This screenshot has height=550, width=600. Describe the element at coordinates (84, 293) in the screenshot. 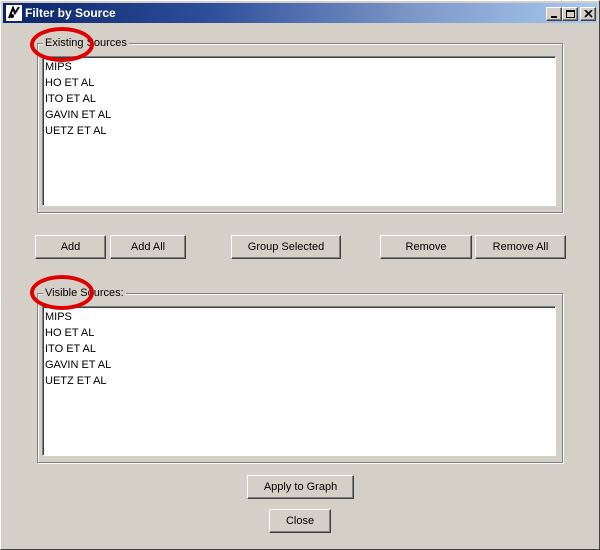

I see `visible-sources-label: Visible Sources:` at that location.